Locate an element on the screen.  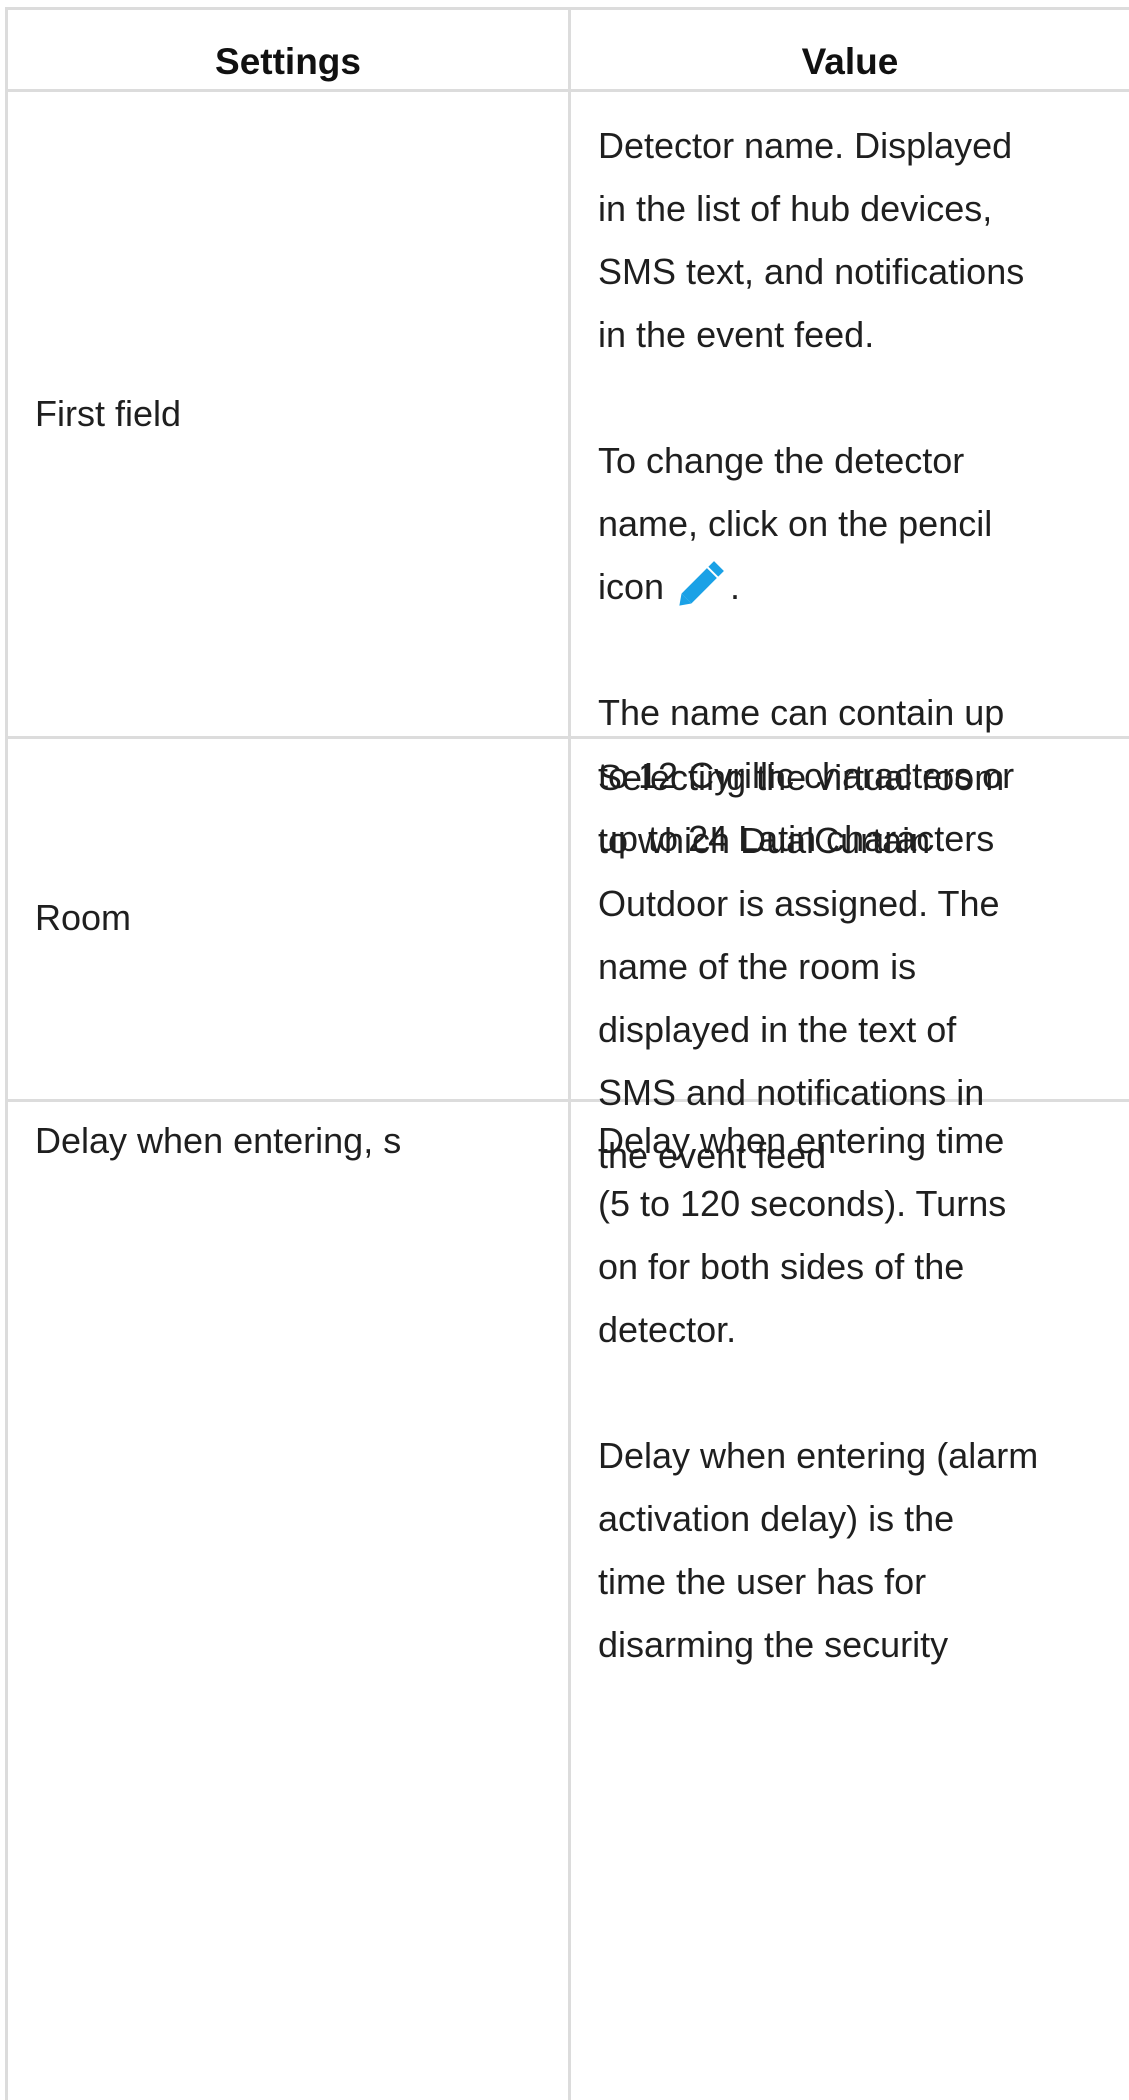
column-header-settings: Settings is located at coordinates (288, 61).